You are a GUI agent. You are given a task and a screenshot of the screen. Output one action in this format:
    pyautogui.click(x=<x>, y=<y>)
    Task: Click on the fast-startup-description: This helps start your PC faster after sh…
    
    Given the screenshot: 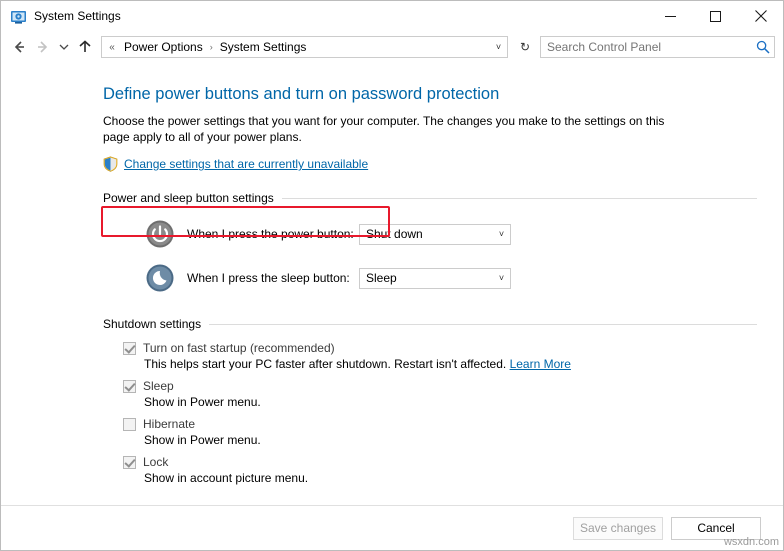 What is the action you would take?
    pyautogui.click(x=451, y=364)
    